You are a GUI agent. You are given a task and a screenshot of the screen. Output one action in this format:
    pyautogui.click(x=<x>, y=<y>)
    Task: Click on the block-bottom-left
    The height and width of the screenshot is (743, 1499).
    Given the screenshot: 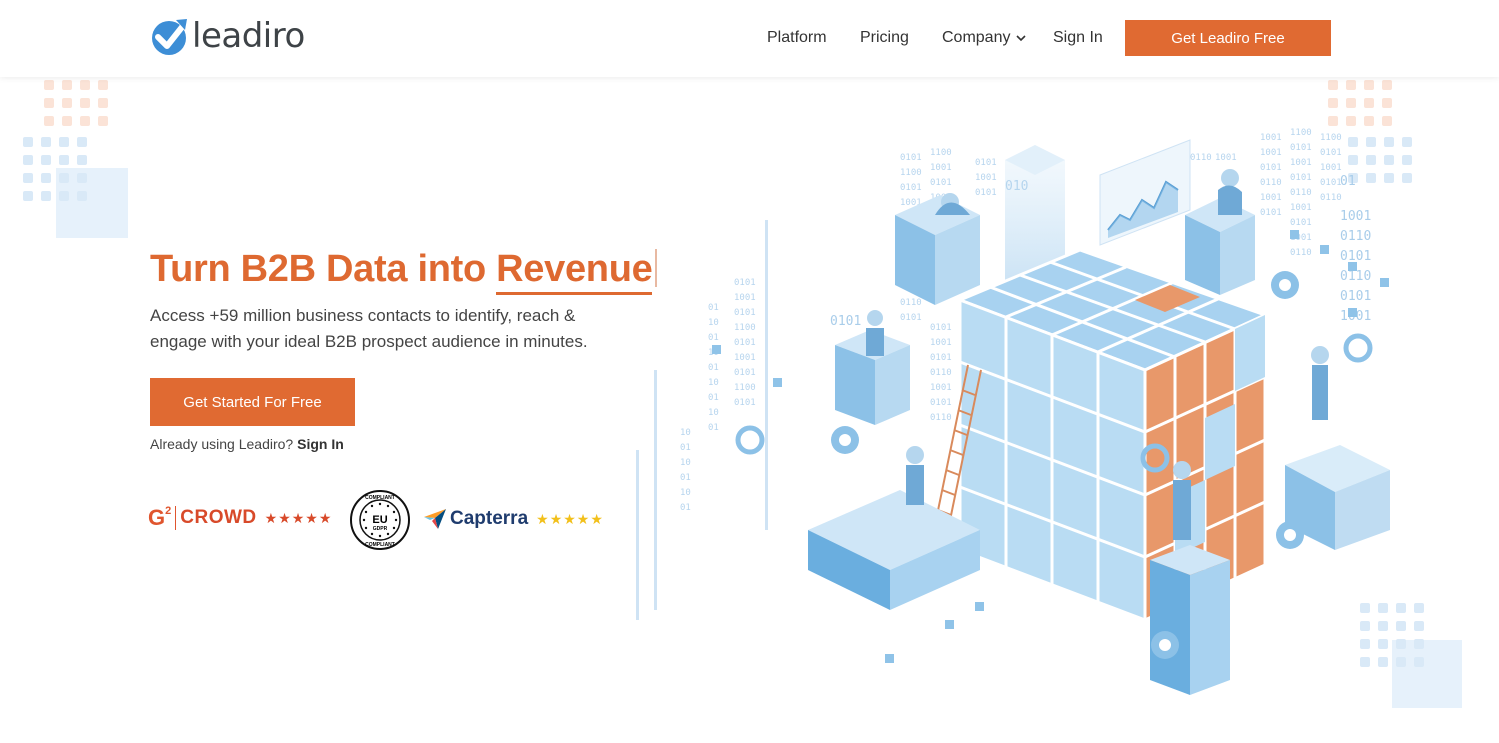 What is the action you would take?
    pyautogui.click(x=894, y=528)
    